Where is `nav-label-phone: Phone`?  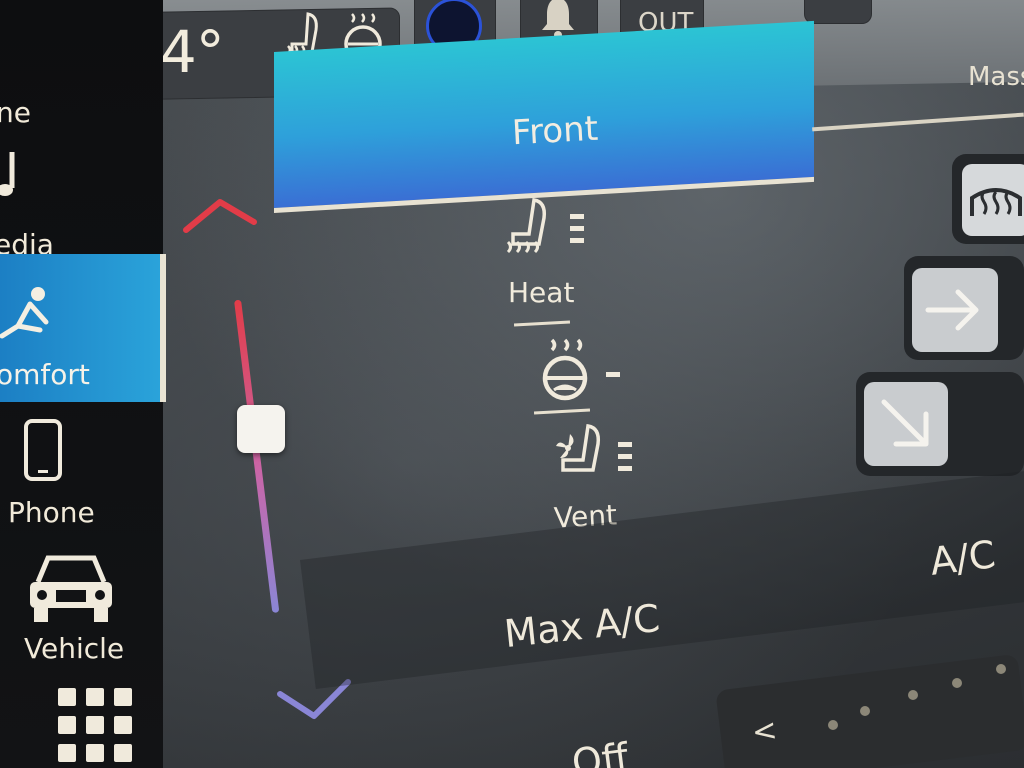 nav-label-phone: Phone is located at coordinates (51, 512).